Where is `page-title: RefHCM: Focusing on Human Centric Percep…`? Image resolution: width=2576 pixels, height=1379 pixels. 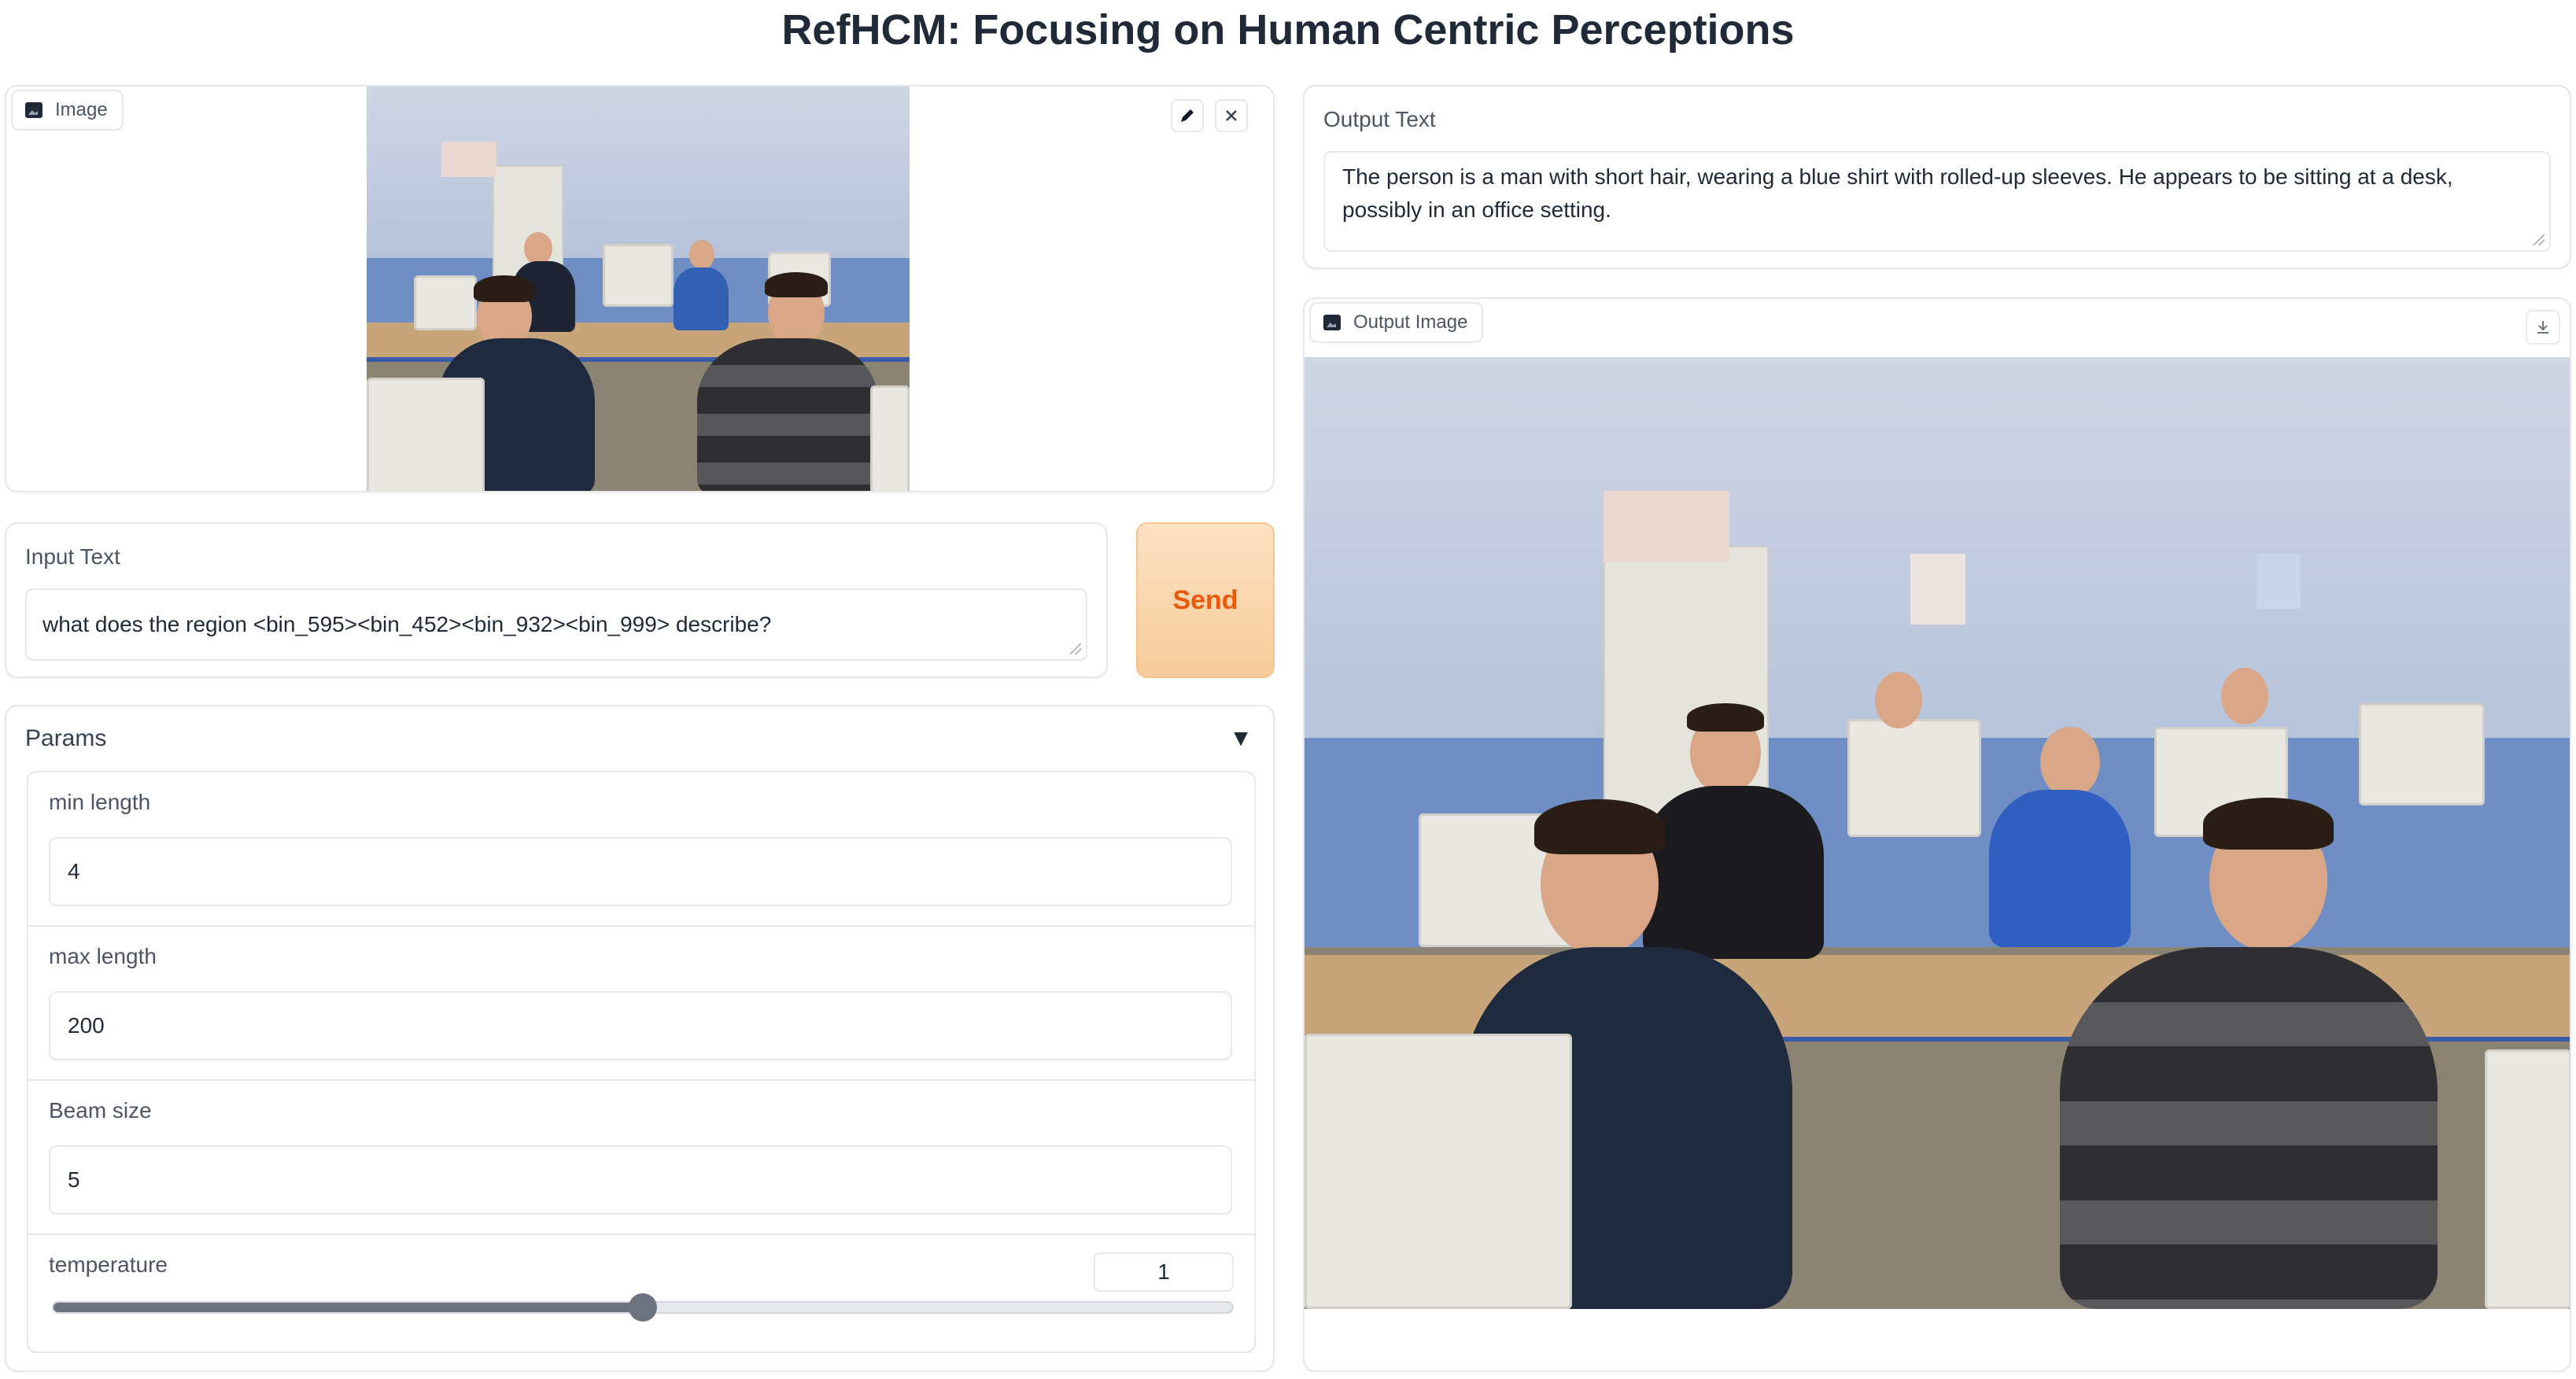 page-title: RefHCM: Focusing on Human Centric Percep… is located at coordinates (1288, 29).